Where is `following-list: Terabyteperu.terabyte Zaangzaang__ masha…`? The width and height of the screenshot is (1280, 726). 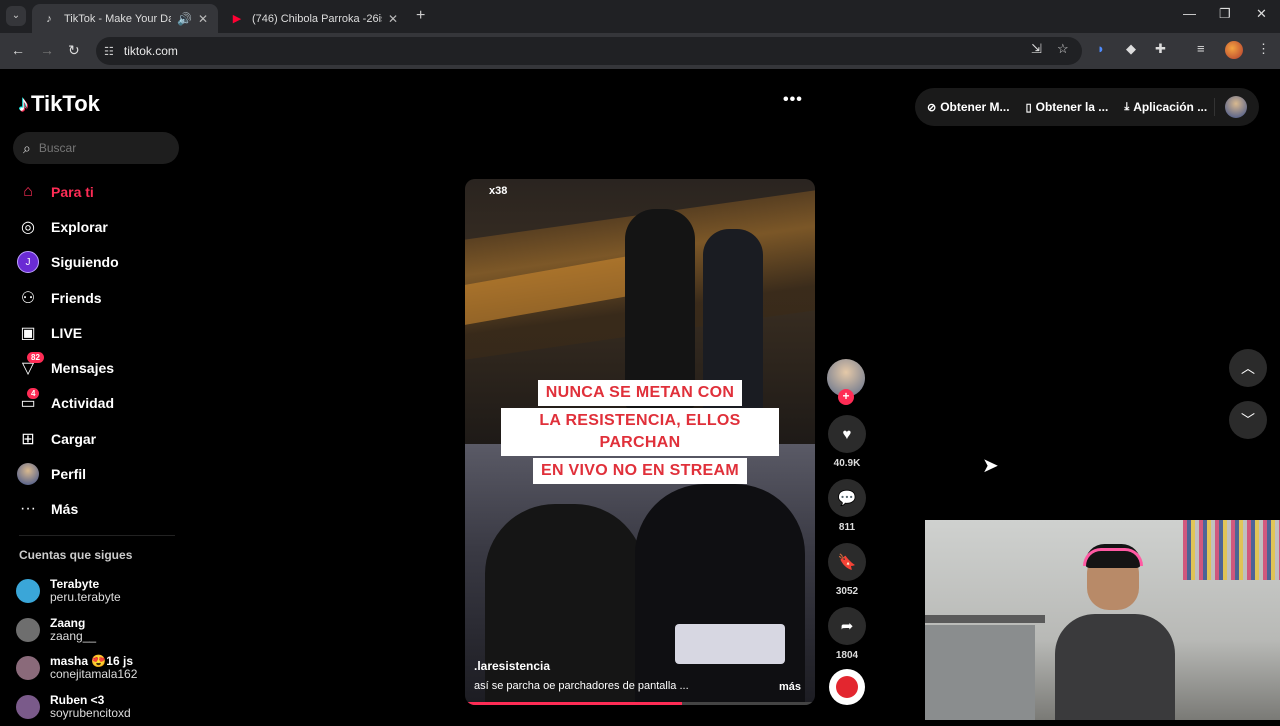
following-list: Terabyteperu.terabyte Zaangzaang__ masha… is located at coordinates (76, 649).